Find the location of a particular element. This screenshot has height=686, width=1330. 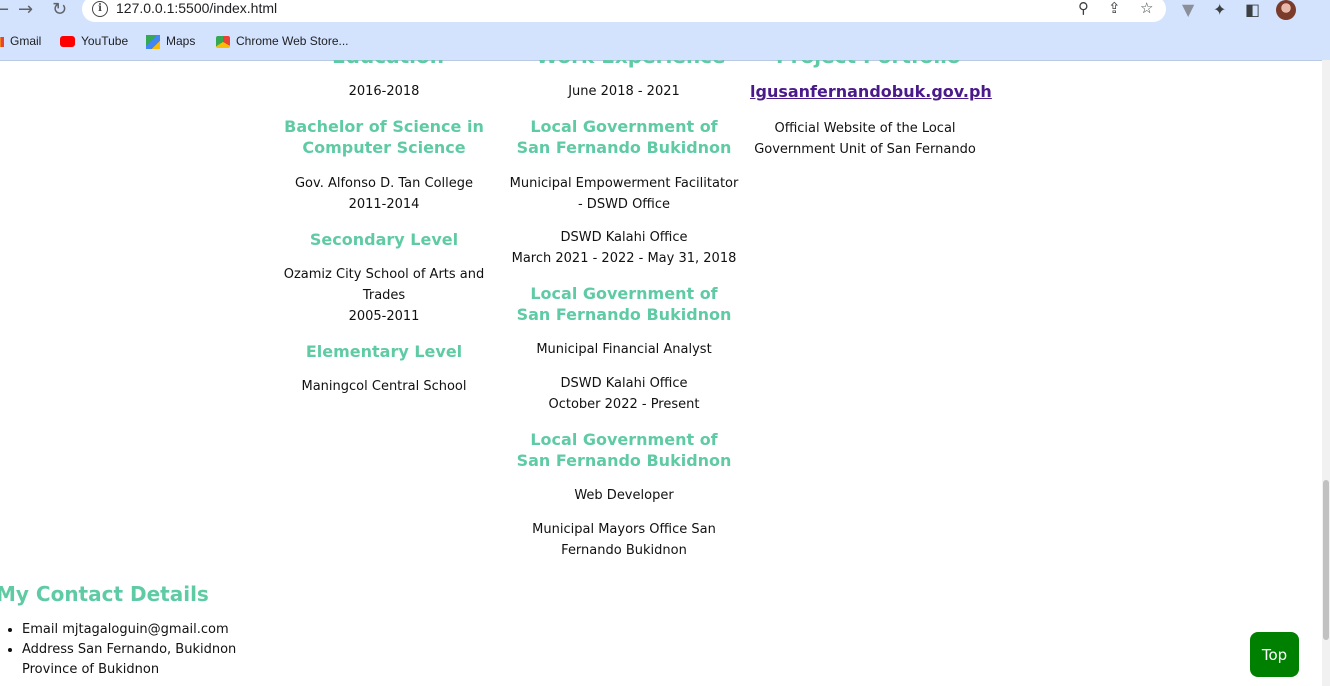

education-degree-title: Bachelor of Science in Computer Science is located at coordinates (384, 137).